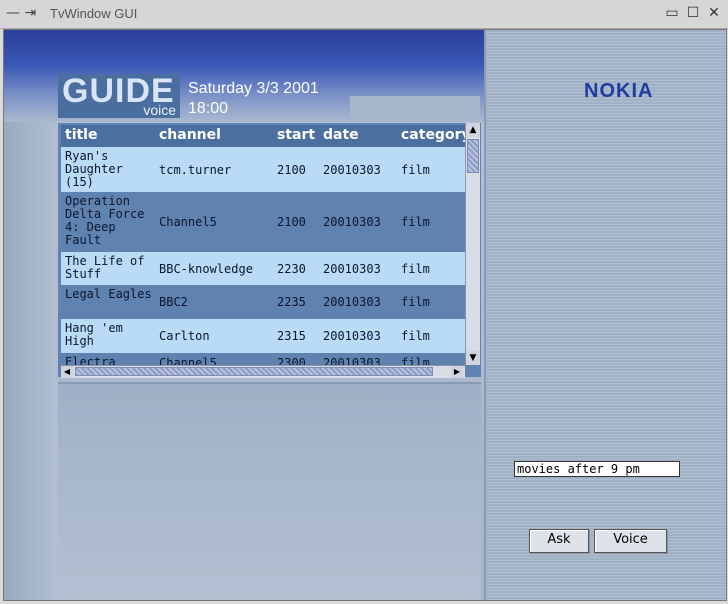  What do you see at coordinates (94, 334) in the screenshot?
I see `cell-title: Hang 'em High` at bounding box center [94, 334].